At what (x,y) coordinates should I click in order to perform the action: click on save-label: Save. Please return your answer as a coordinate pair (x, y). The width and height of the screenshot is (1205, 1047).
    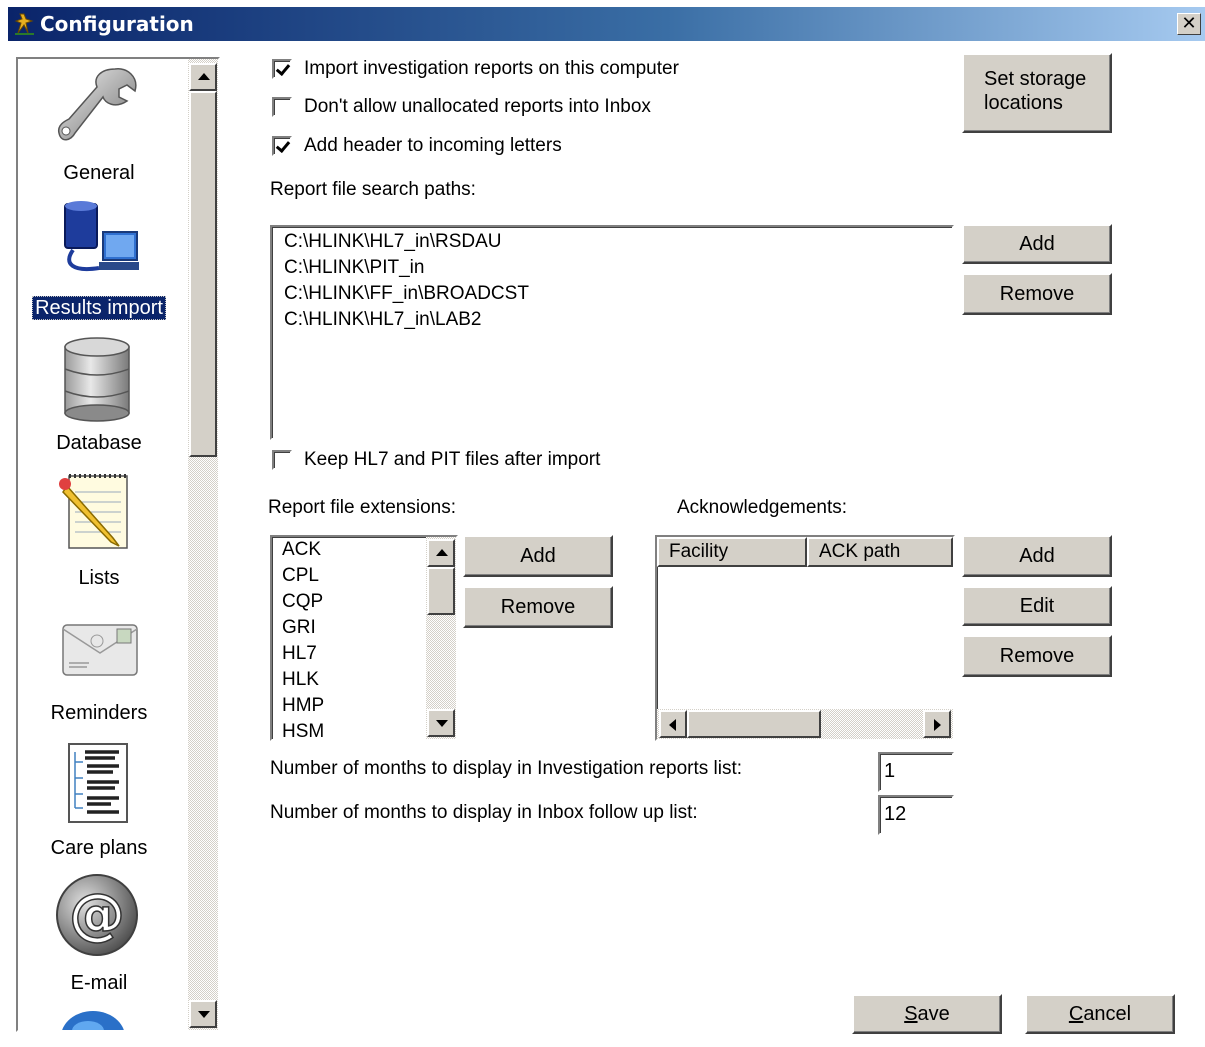
    Looking at the image, I should click on (927, 1014).